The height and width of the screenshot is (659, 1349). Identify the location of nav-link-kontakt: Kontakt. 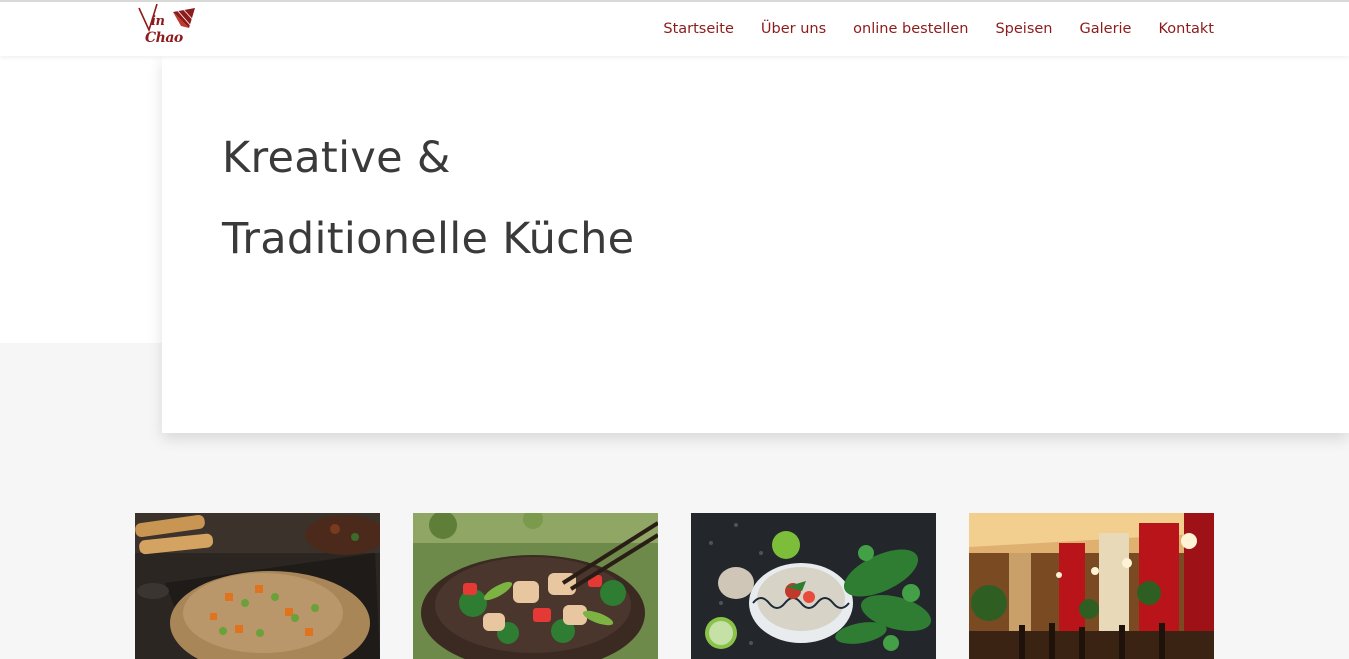
(1186, 29).